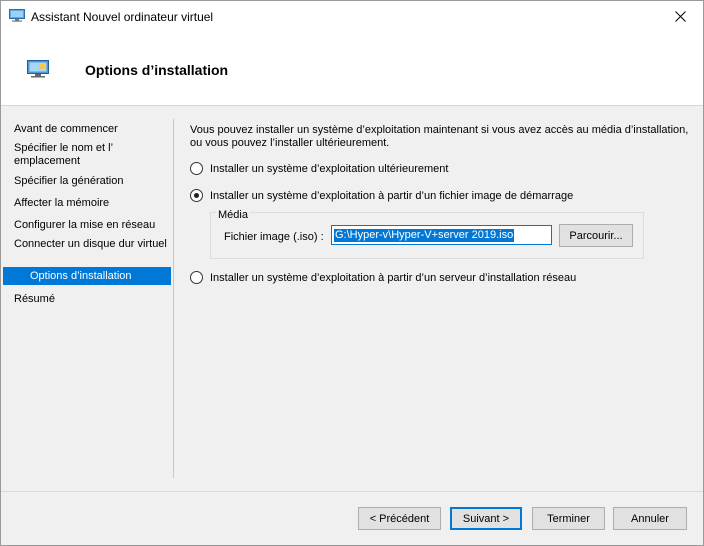  Describe the element at coordinates (274, 237) in the screenshot. I see `iso-field-label: Fichier image (.iso) :` at that location.